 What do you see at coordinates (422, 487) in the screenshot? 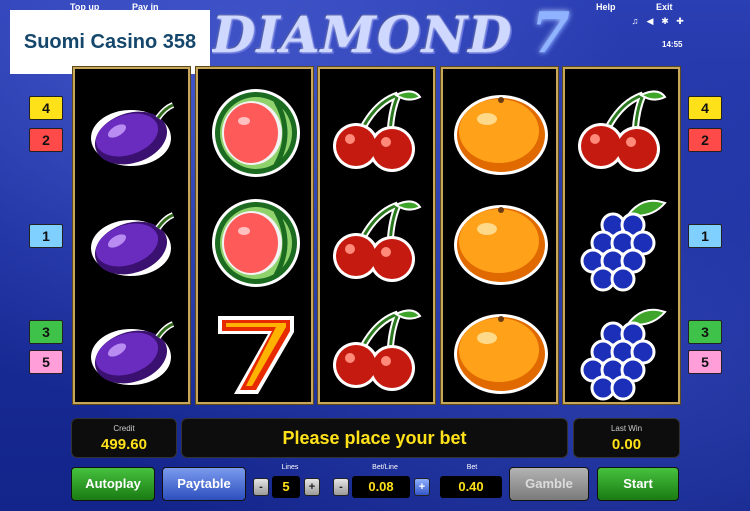
I see `betline-plus-button: +` at bounding box center [422, 487].